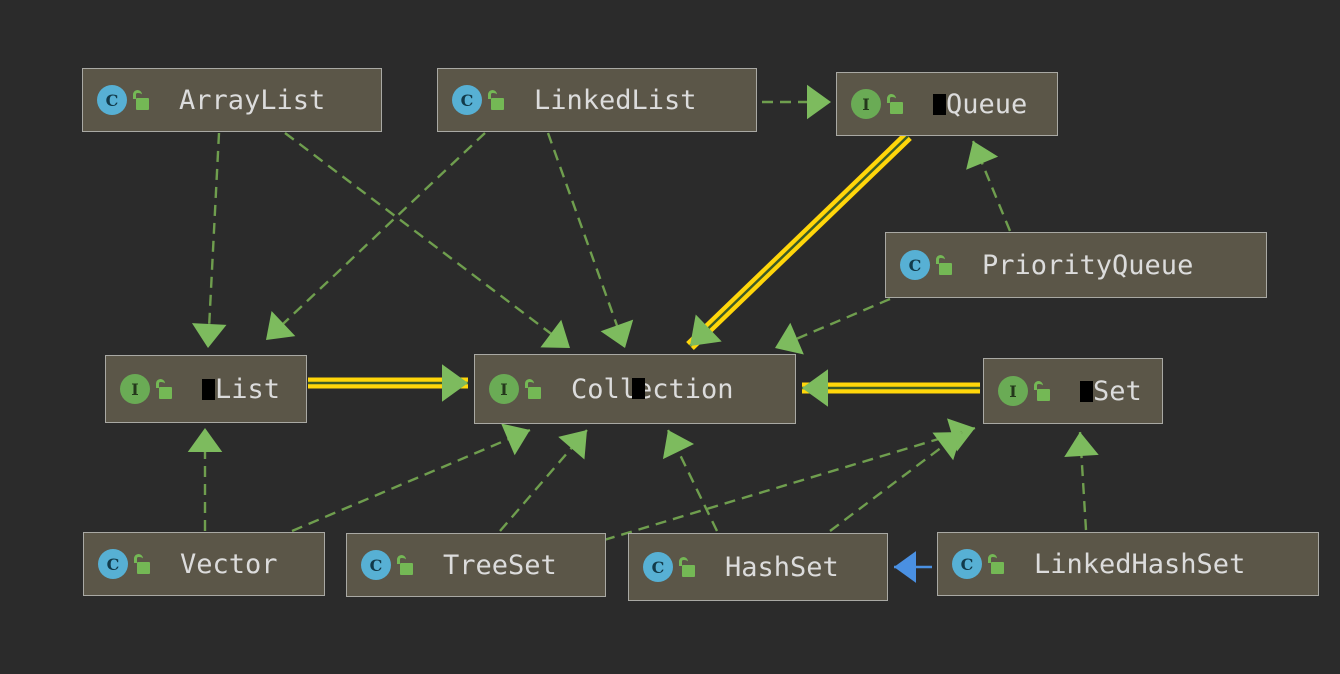 The width and height of the screenshot is (1340, 674). I want to click on edge-priorityqueue-to-collection, so click(832, 326).